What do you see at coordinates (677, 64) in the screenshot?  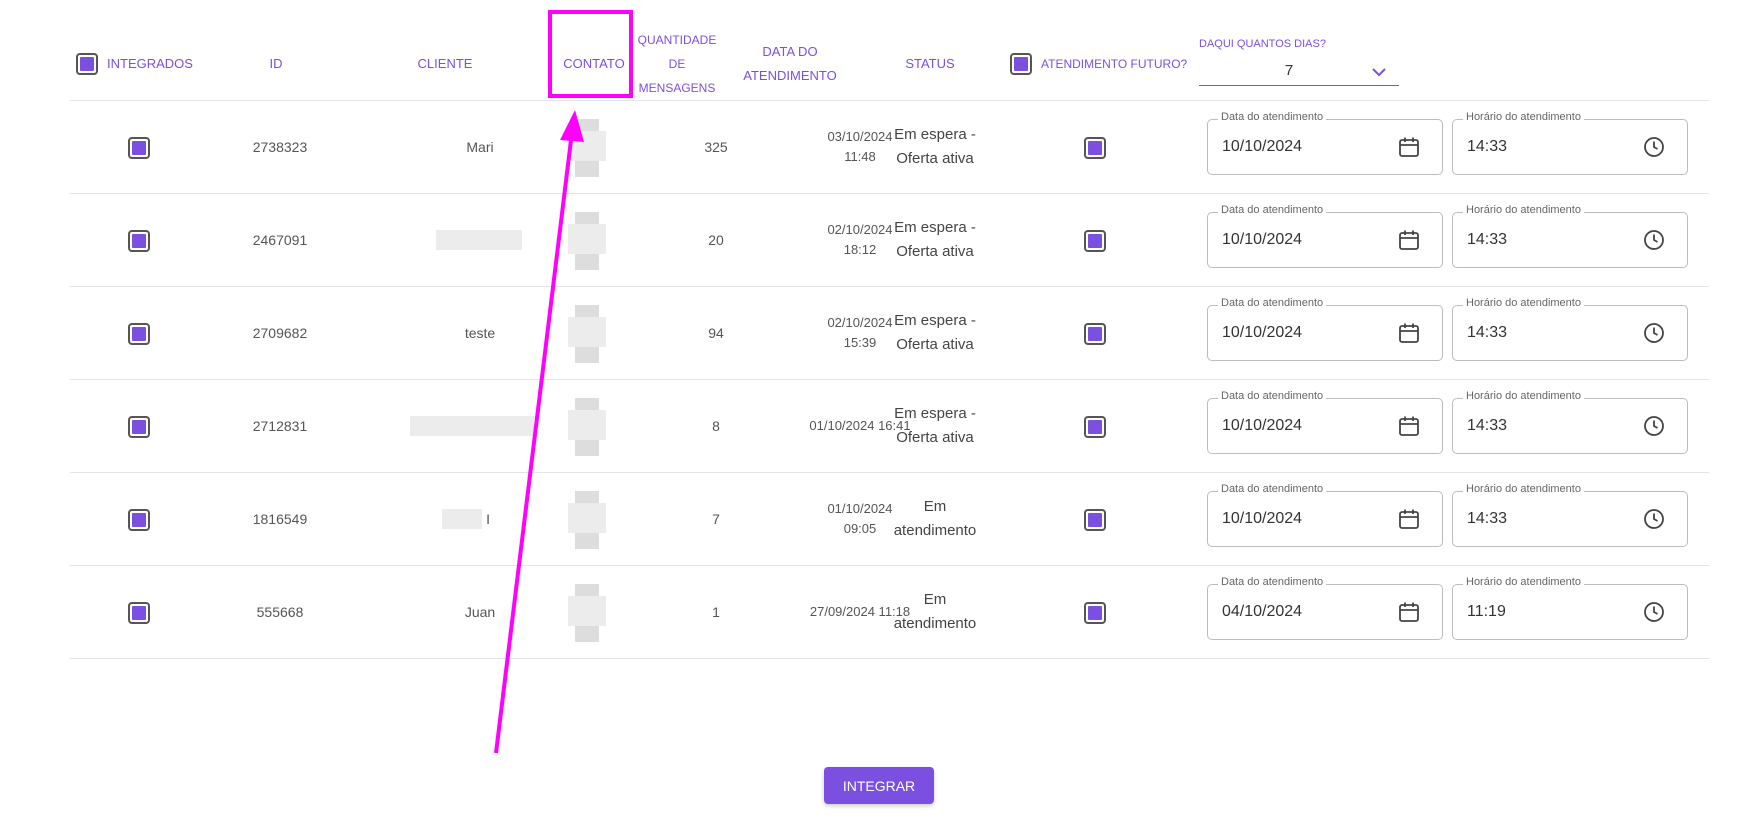 I see `header-quantidade: QUANTIDADE DE MENSAGENS` at bounding box center [677, 64].